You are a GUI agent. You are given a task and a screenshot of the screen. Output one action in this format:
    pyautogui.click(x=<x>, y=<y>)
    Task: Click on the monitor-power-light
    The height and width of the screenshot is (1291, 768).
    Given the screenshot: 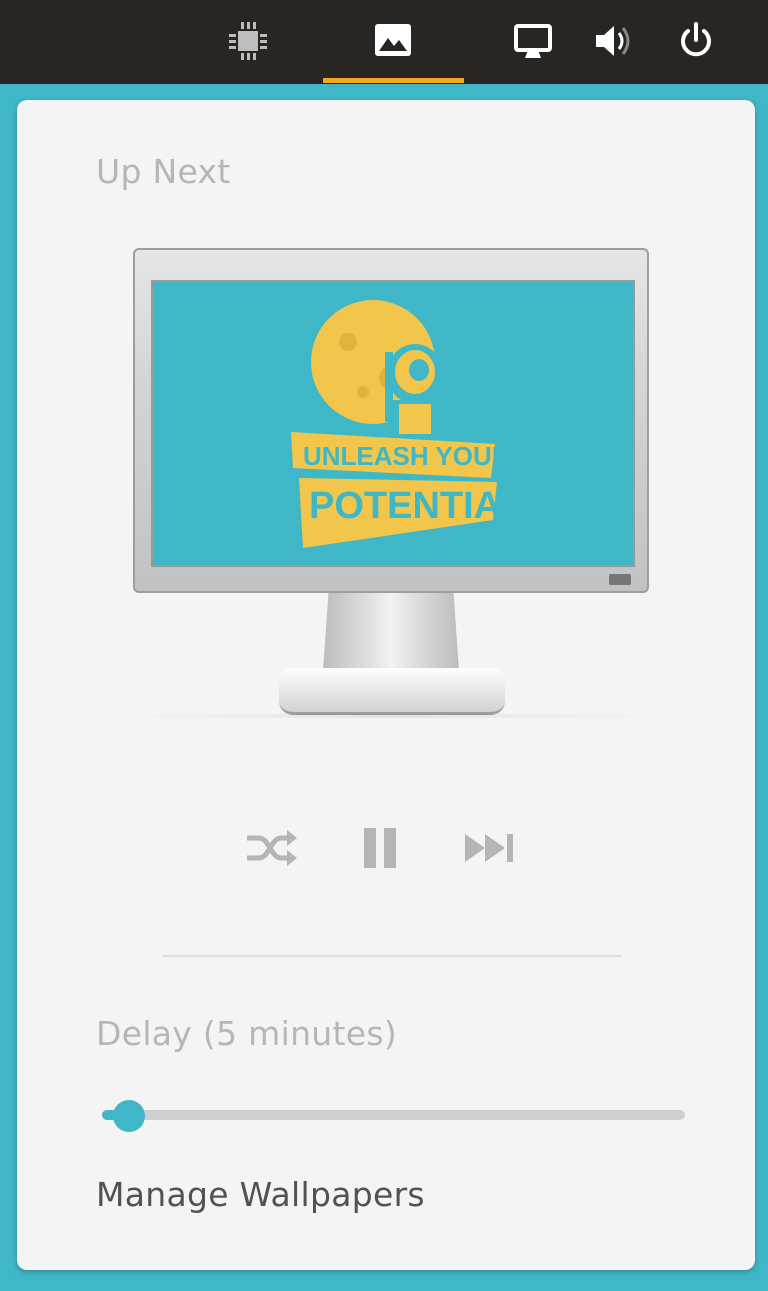 What is the action you would take?
    pyautogui.click(x=620, y=579)
    